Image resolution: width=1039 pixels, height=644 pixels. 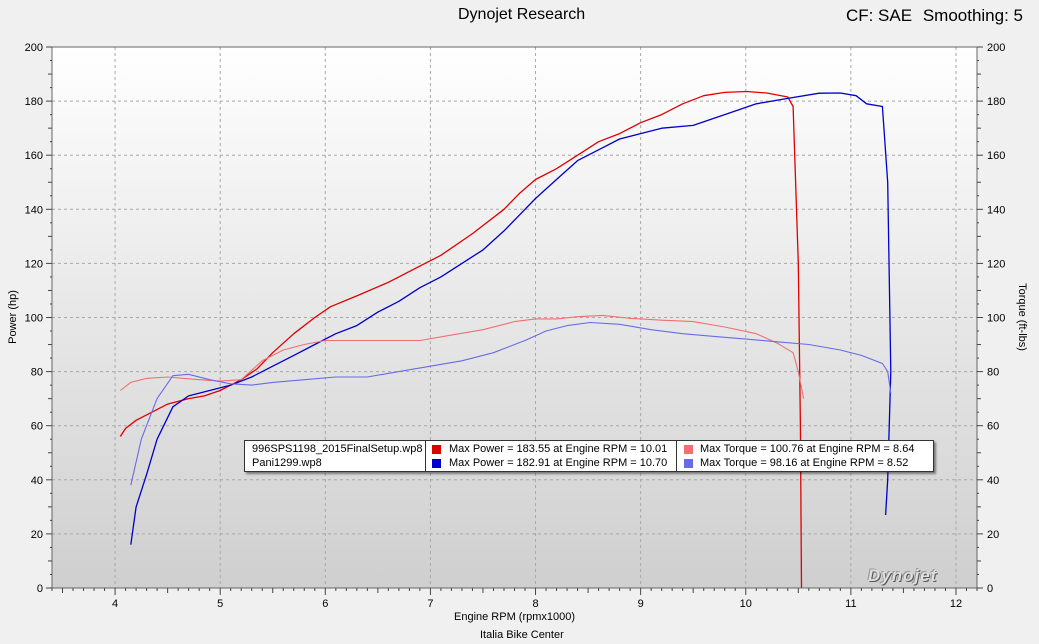 What do you see at coordinates (558, 449) in the screenshot?
I see `legend-power-label: Max Power = 183.55 at Engine RPM = 10.01` at bounding box center [558, 449].